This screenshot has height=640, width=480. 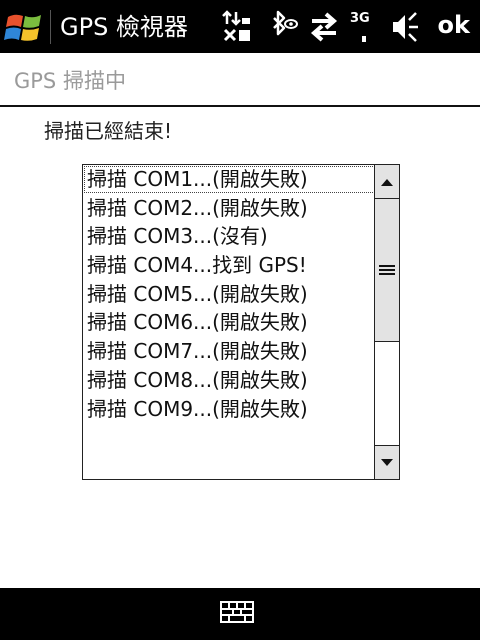 I want to click on sync-arrows-icon, so click(x=324, y=27).